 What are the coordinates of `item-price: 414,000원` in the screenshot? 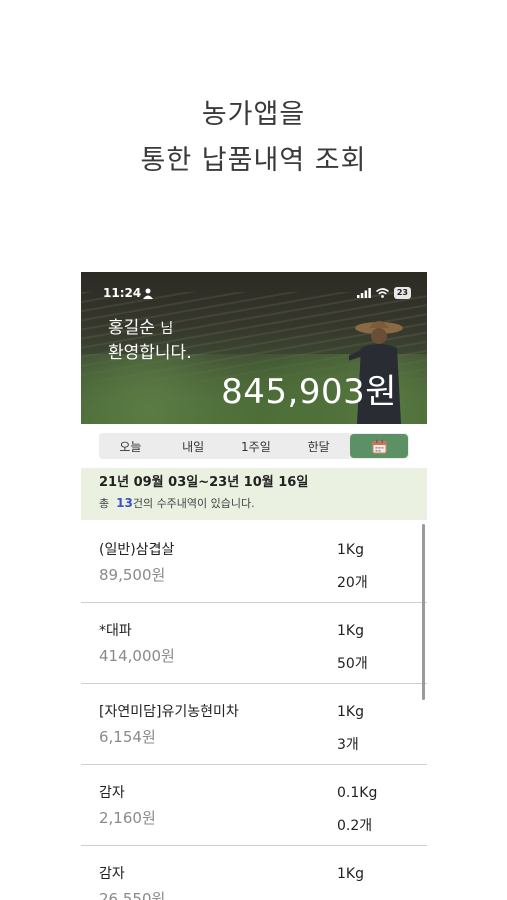 It's located at (137, 656).